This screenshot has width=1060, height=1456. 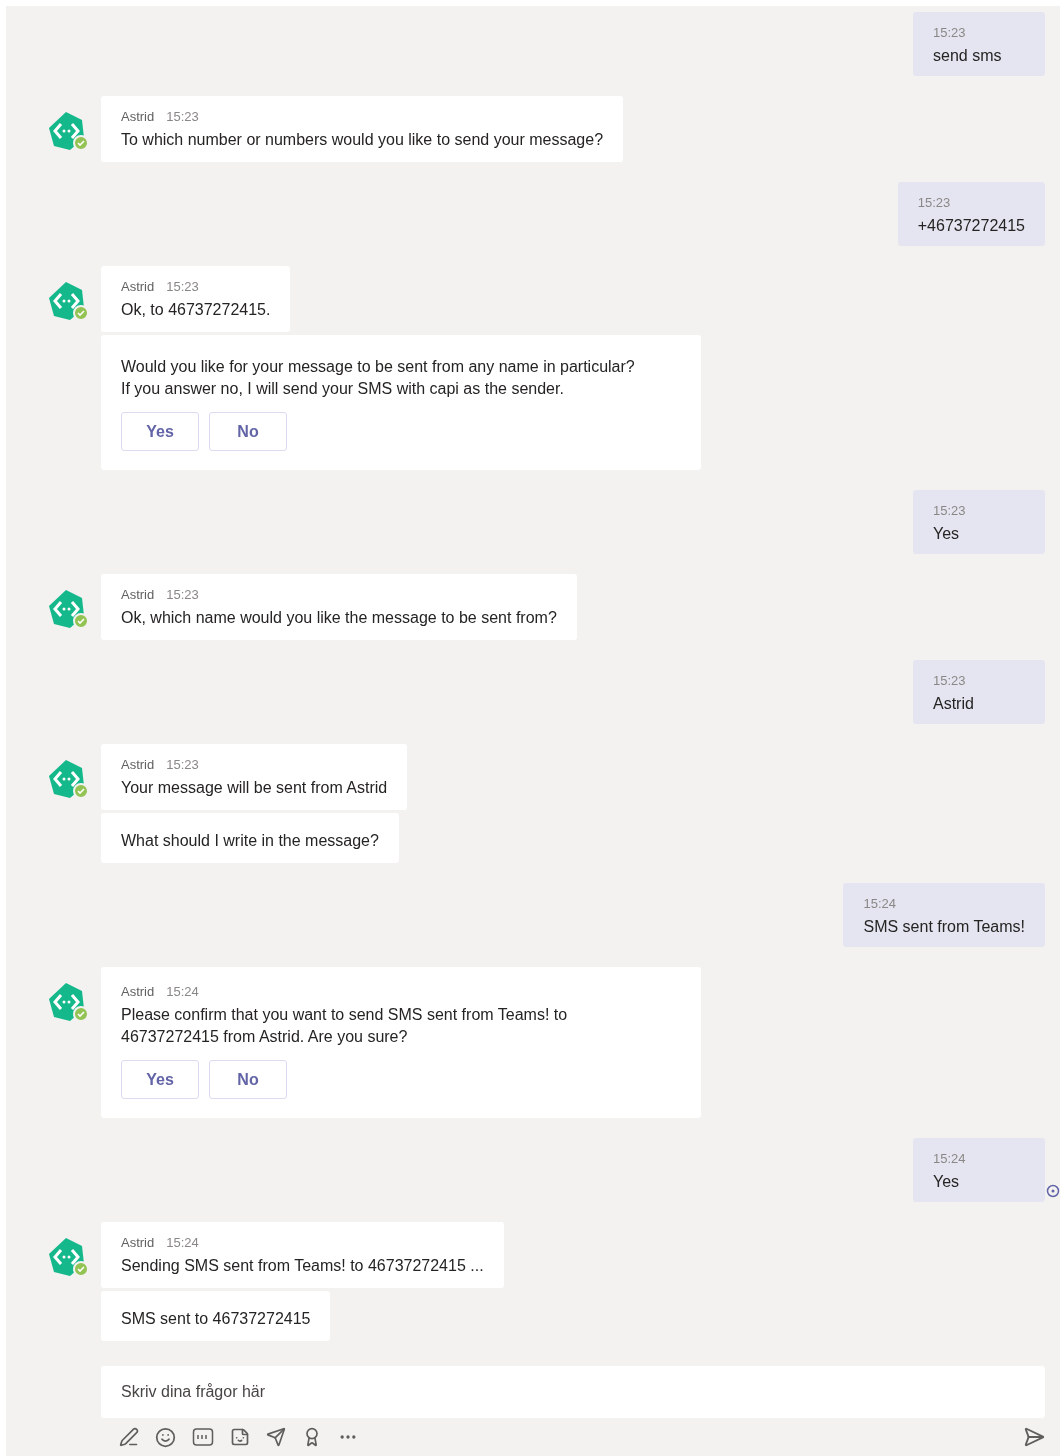 I want to click on message-text: Please confirm that you want to send SMS sent from Teams! to 46737272415 from Astrid. Are you sure?, so click(x=345, y=1026).